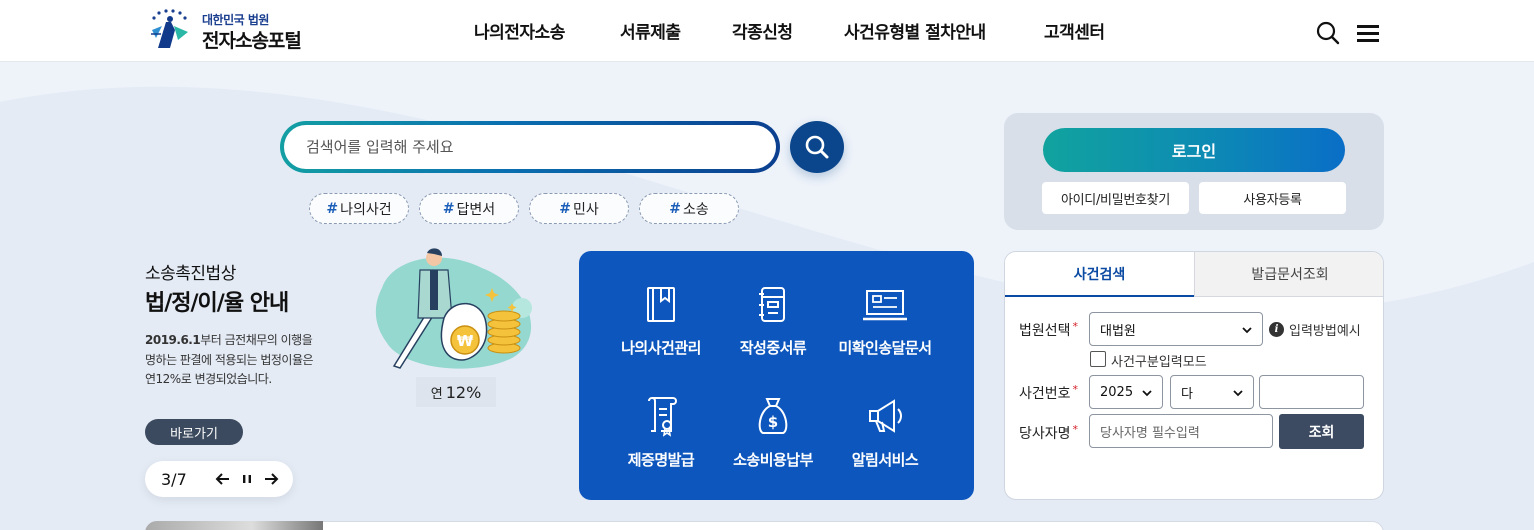 The image size is (1534, 530). Describe the element at coordinates (1074, 30) in the screenshot. I see `nav-customer-center: 고객센터` at that location.